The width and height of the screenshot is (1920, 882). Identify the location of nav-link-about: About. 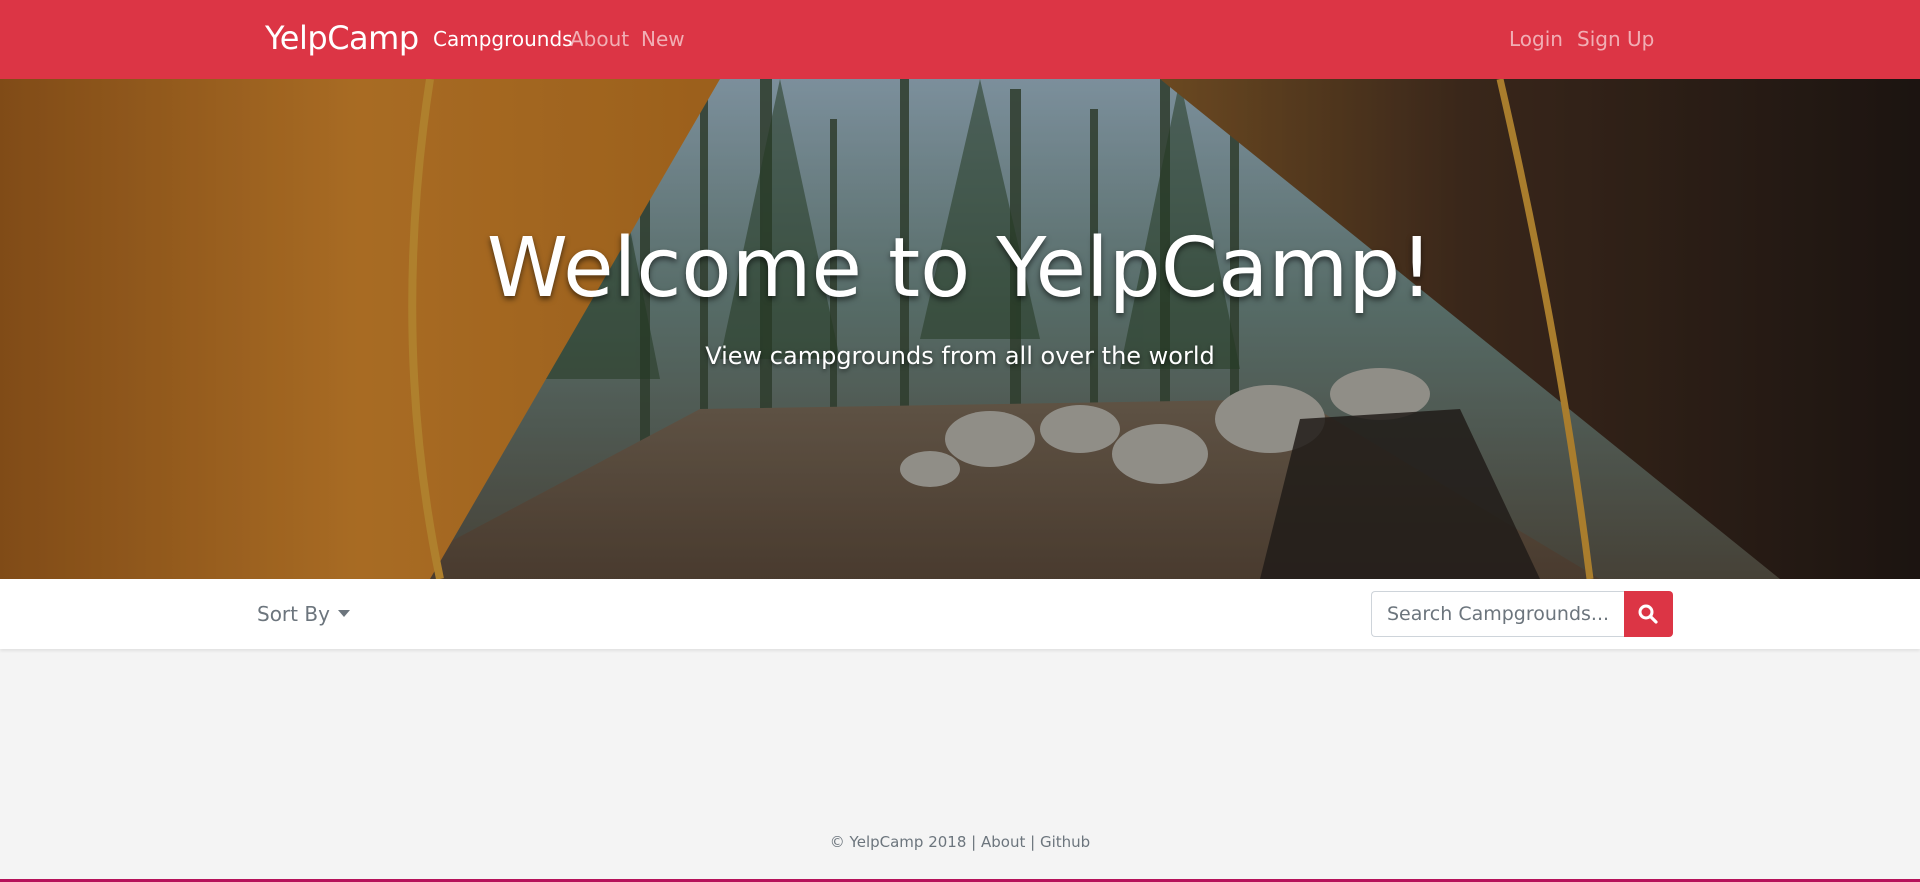
(599, 39).